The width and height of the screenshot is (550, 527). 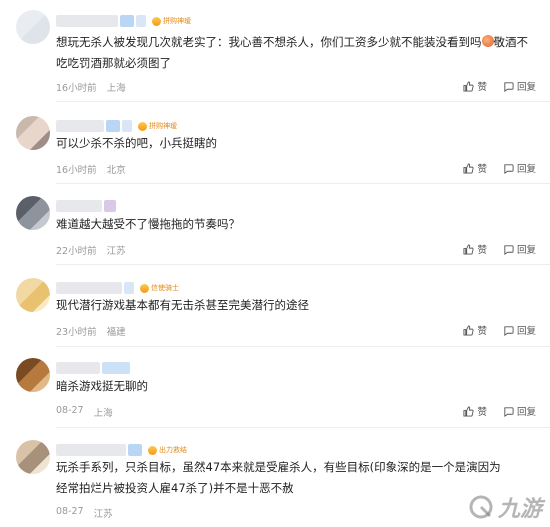 I want to click on nine-game-logo-icon, so click(x=481, y=507).